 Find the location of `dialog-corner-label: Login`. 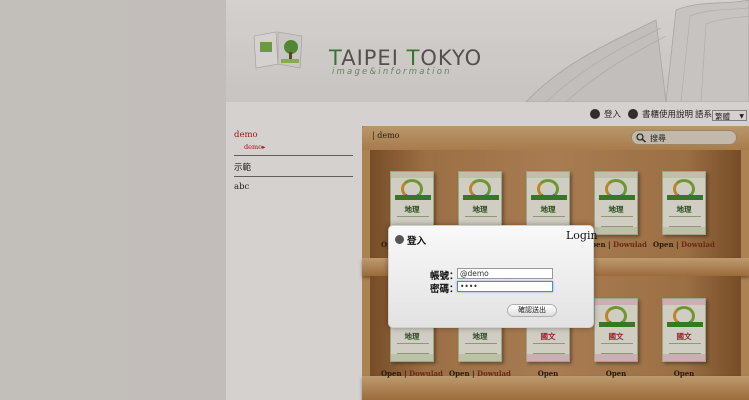

dialog-corner-label: Login is located at coordinates (582, 235).